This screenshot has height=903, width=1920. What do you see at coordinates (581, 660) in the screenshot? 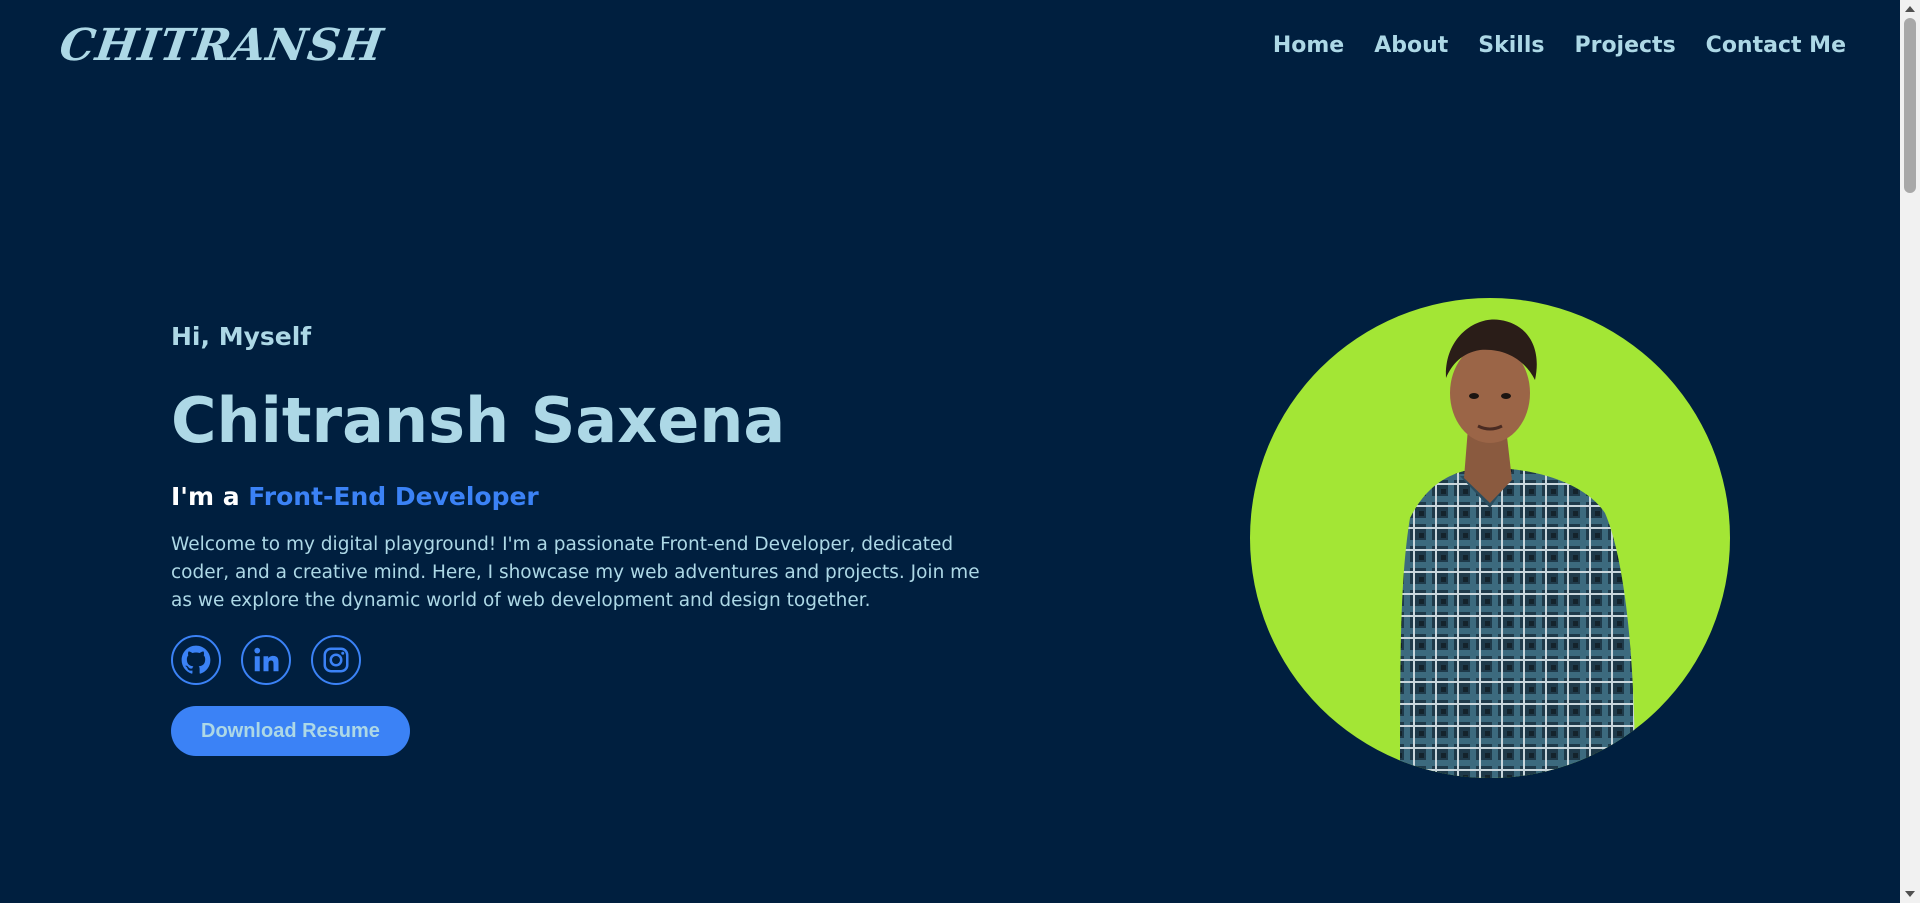
I see `social-links` at bounding box center [581, 660].